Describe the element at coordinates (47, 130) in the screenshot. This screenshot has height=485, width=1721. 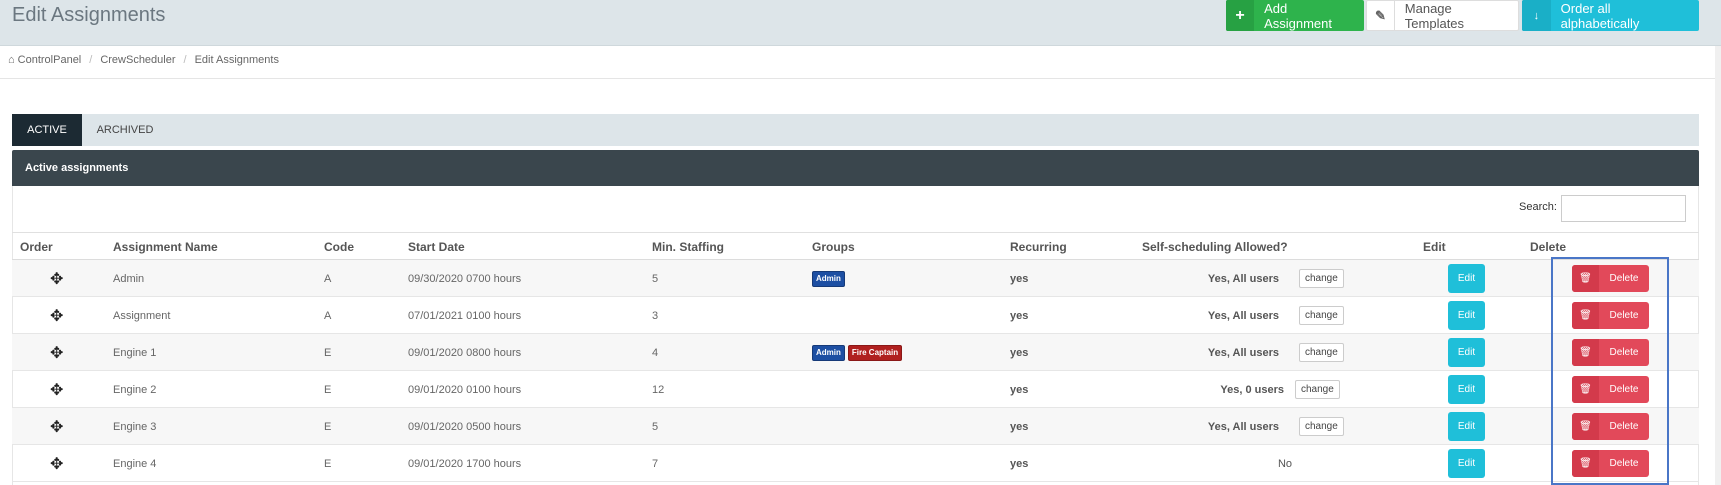
I see `tab-active: ACTIVE` at that location.